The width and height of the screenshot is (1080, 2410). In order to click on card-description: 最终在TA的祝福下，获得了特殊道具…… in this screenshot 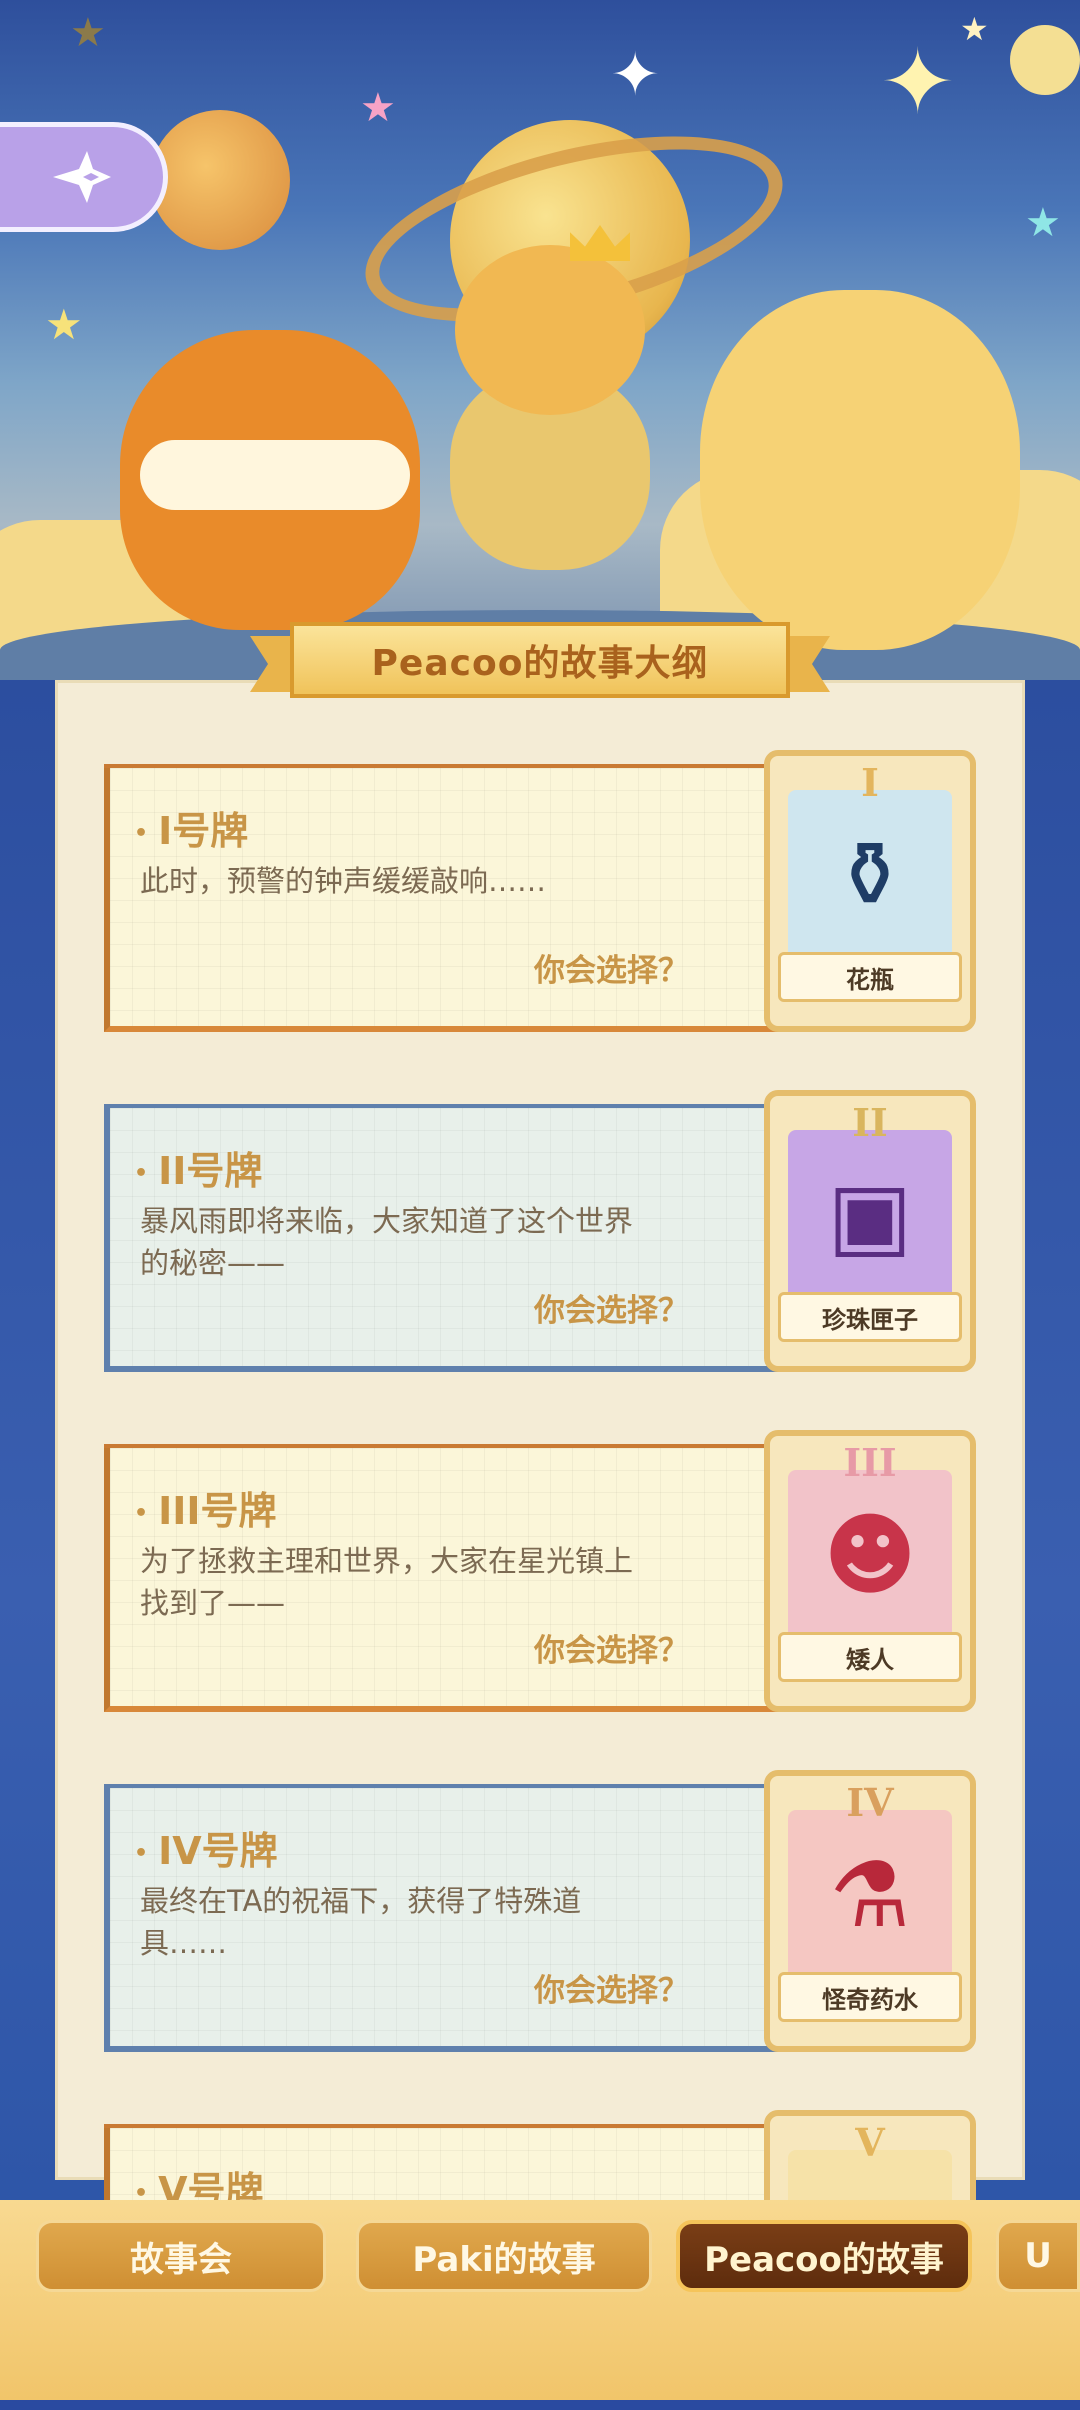, I will do `click(361, 1922)`.